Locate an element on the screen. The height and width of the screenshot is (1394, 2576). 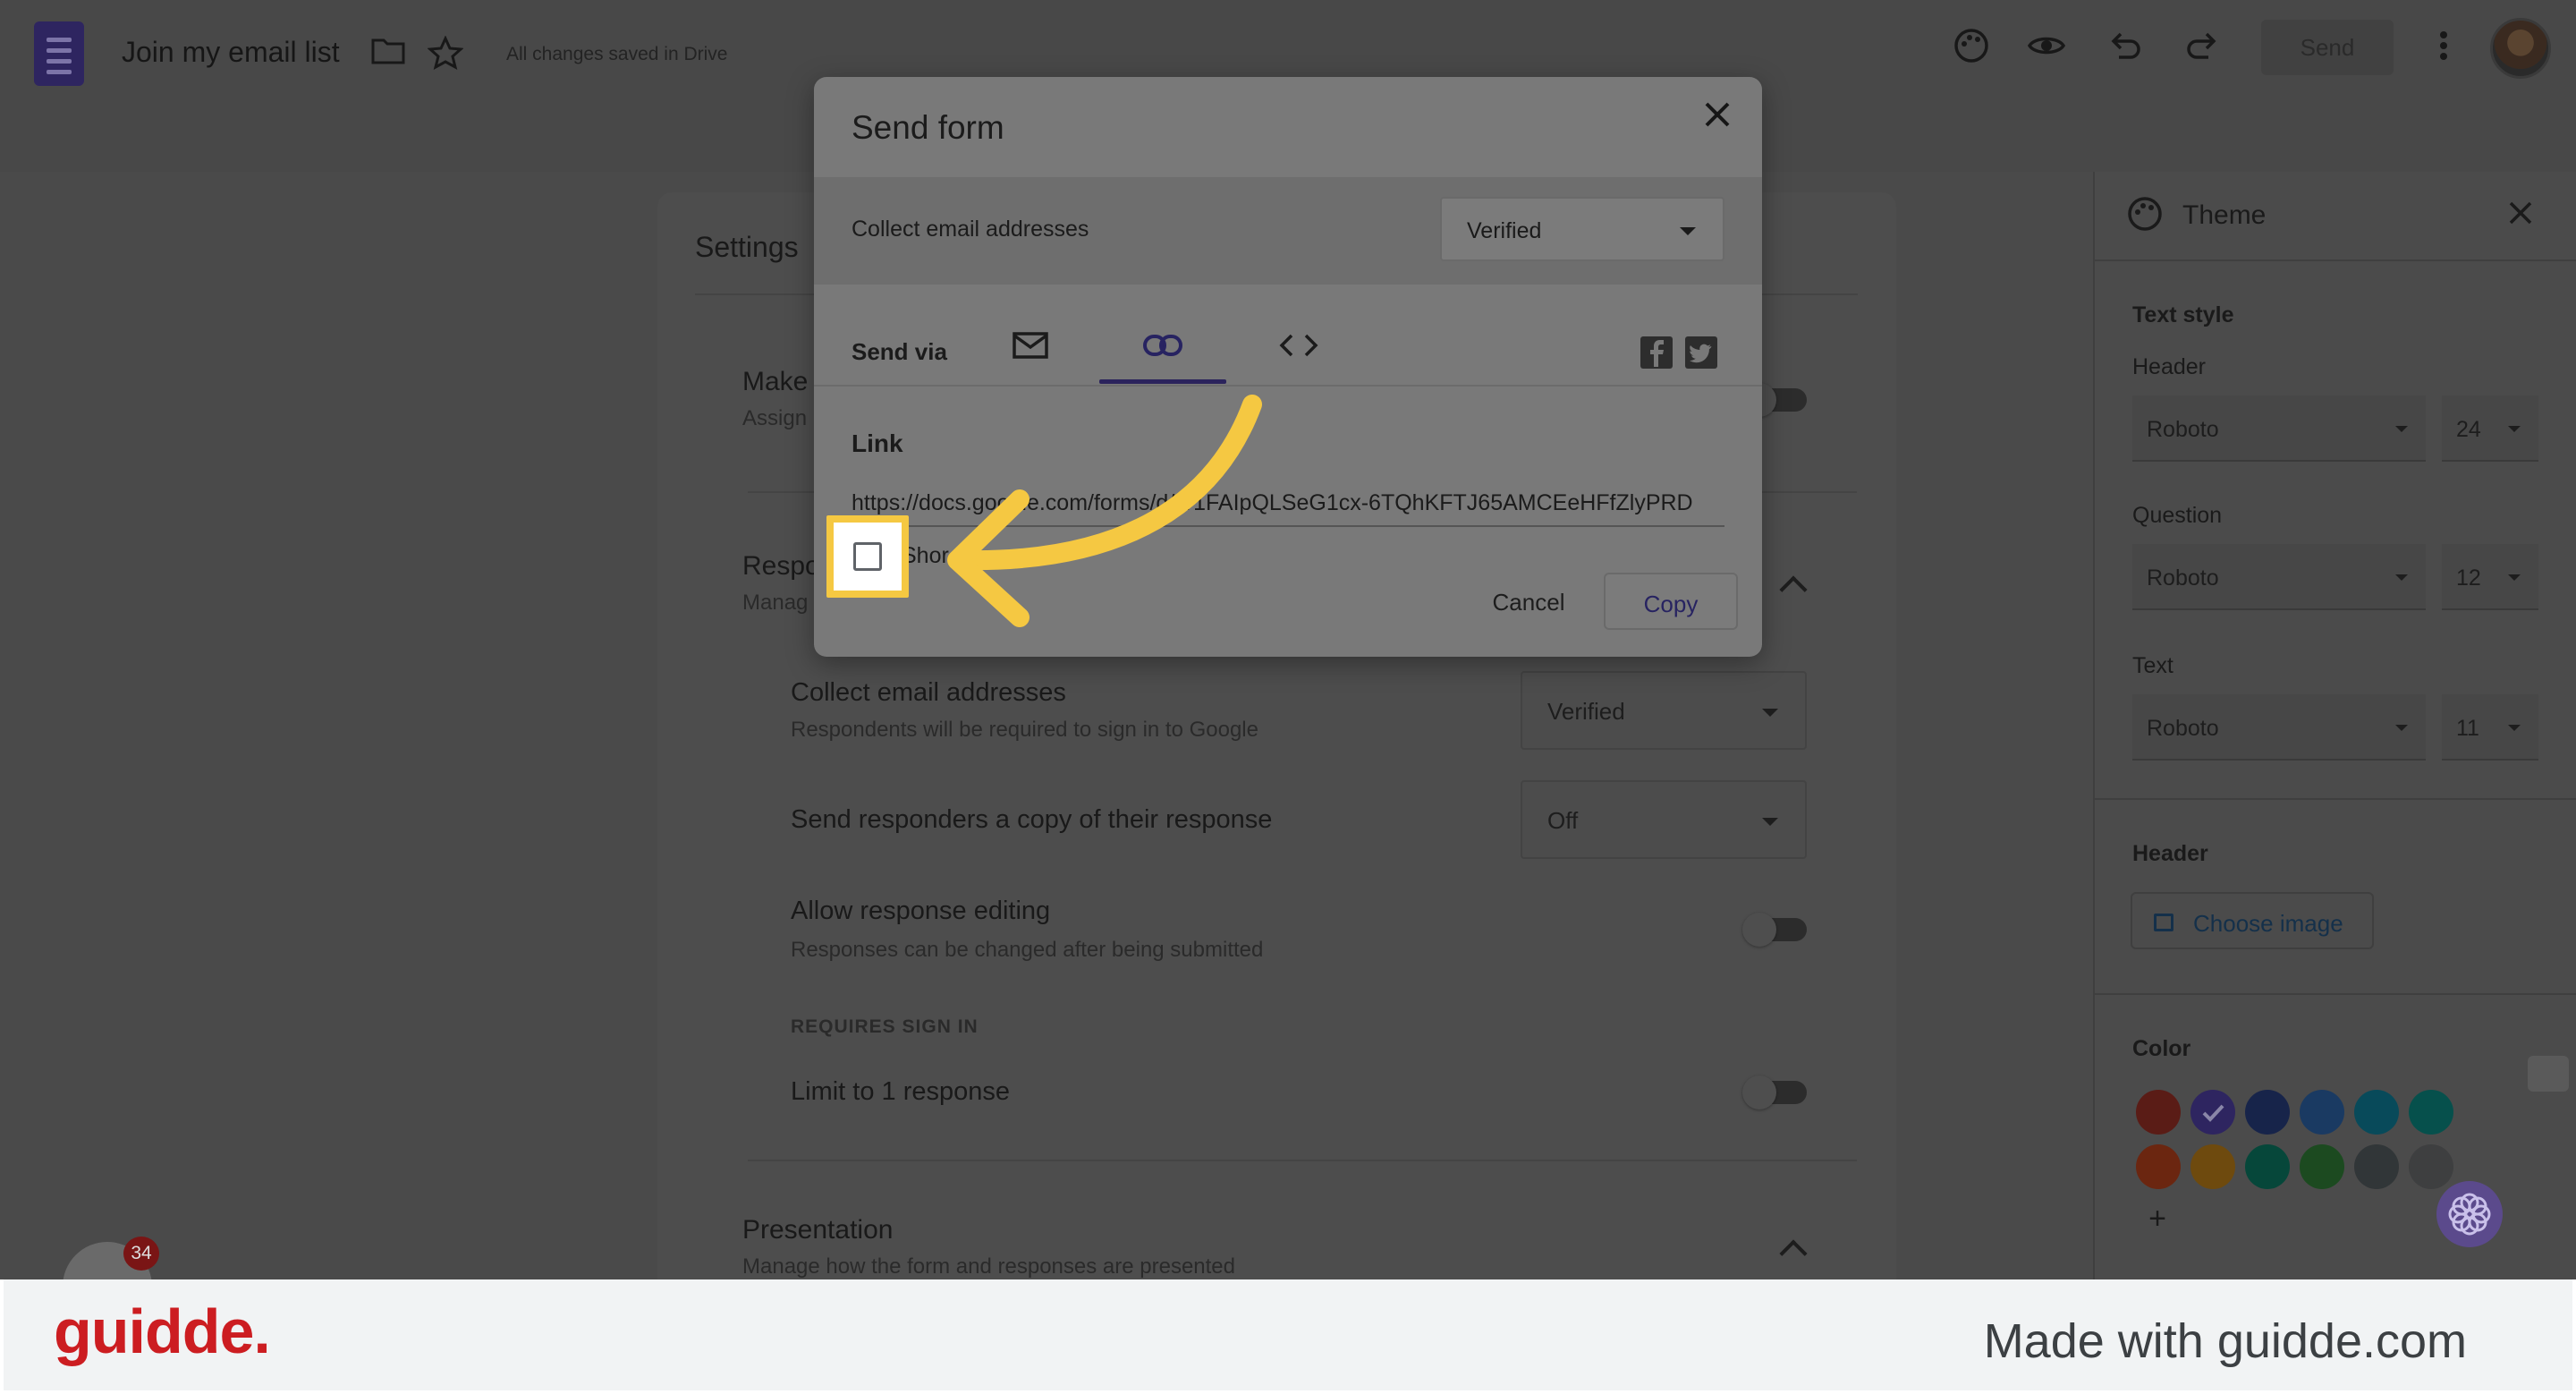
made-with-text: Made with guidde.com is located at coordinates (2225, 1341).